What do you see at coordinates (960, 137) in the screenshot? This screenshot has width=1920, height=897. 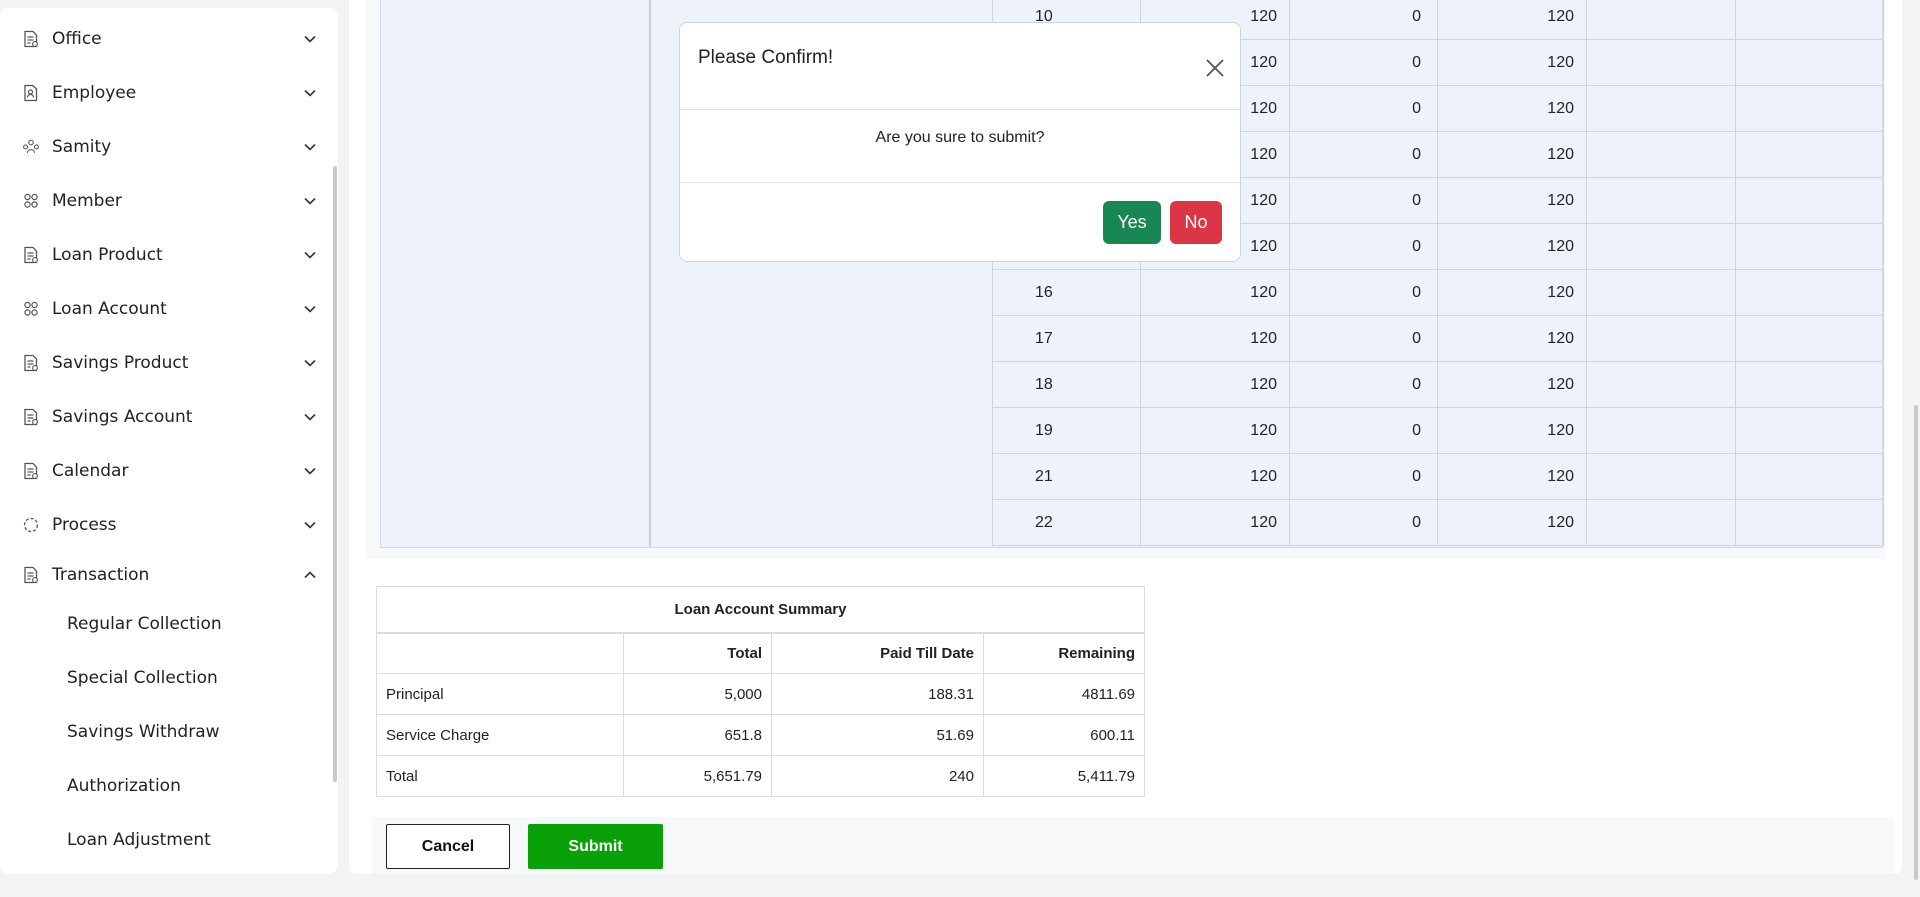 I see `dialog-message: Are you sure to submit?` at bounding box center [960, 137].